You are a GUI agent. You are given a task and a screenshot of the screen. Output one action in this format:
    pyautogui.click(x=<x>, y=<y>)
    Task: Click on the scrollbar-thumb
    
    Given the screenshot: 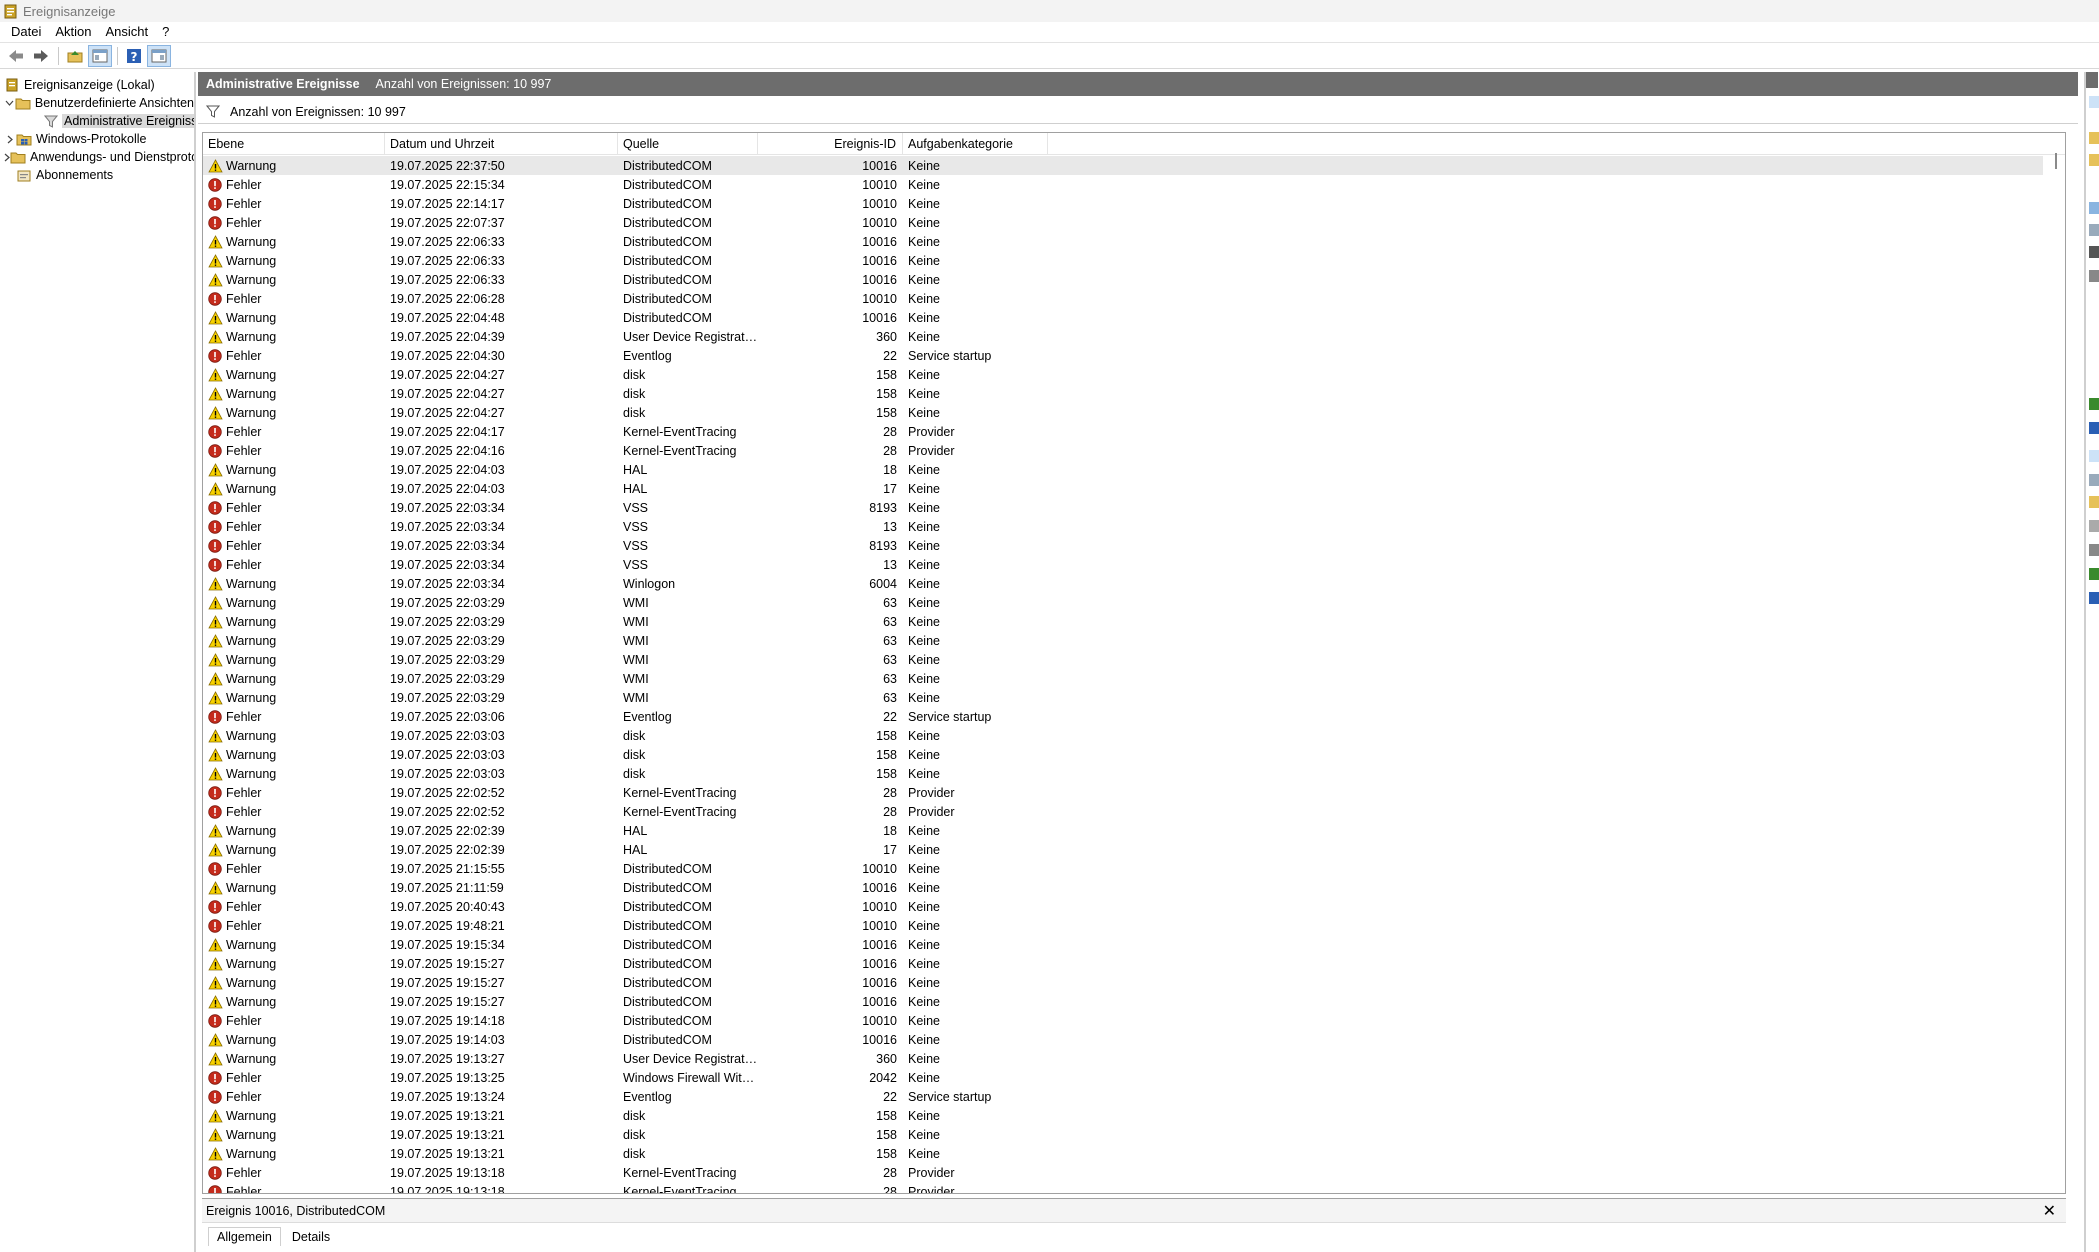 What is the action you would take?
    pyautogui.click(x=2056, y=161)
    